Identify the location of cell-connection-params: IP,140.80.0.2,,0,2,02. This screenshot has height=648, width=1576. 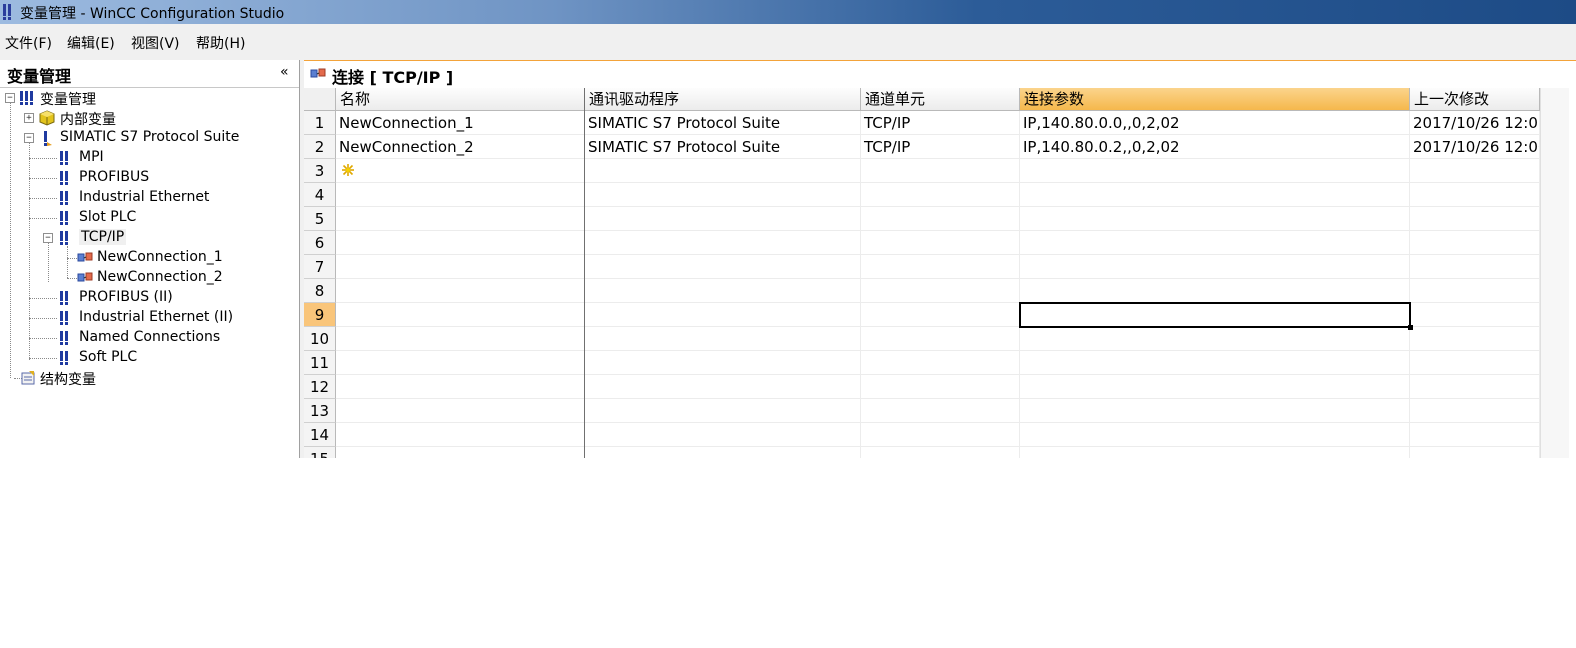
(1215, 147).